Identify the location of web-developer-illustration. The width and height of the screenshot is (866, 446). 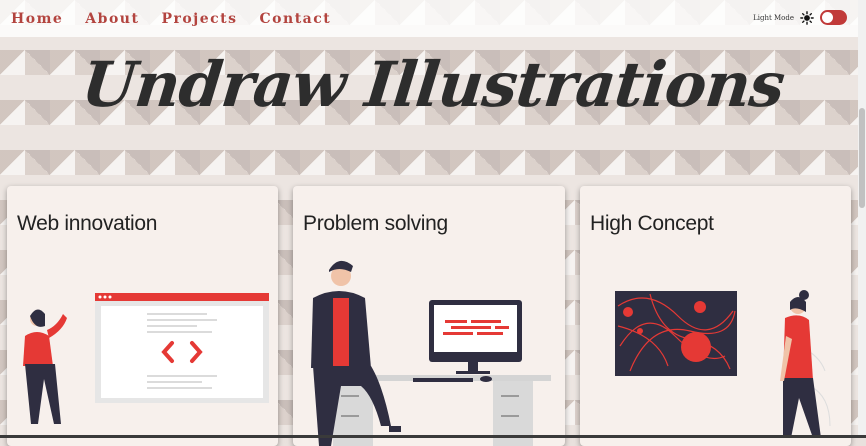
(146, 358).